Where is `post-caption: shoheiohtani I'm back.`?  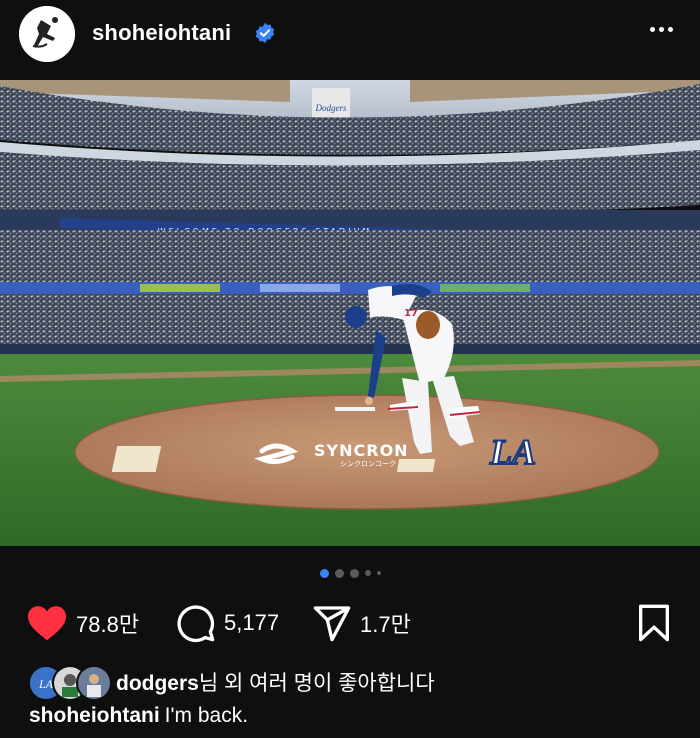 post-caption: shoheiohtani I'm back. is located at coordinates (138, 716).